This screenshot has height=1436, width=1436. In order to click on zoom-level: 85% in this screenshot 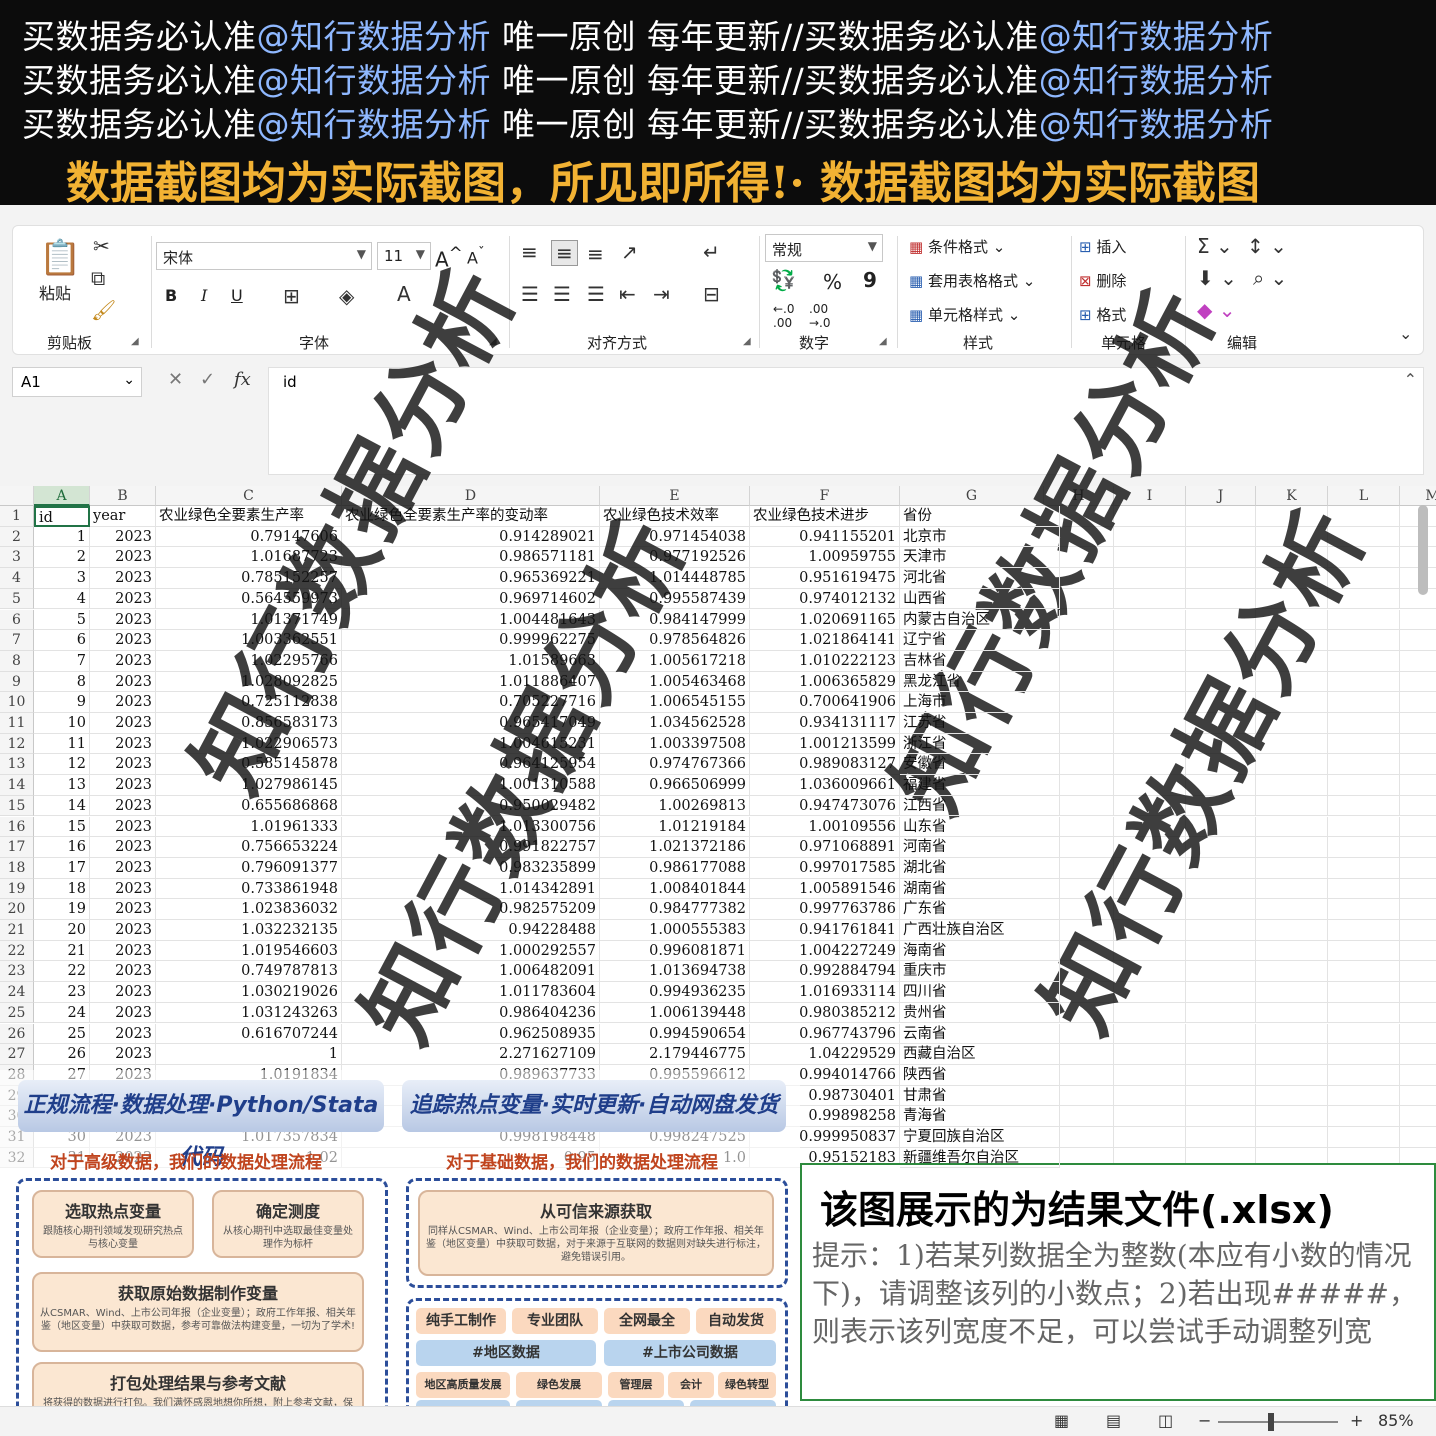, I will do `click(1396, 1420)`.